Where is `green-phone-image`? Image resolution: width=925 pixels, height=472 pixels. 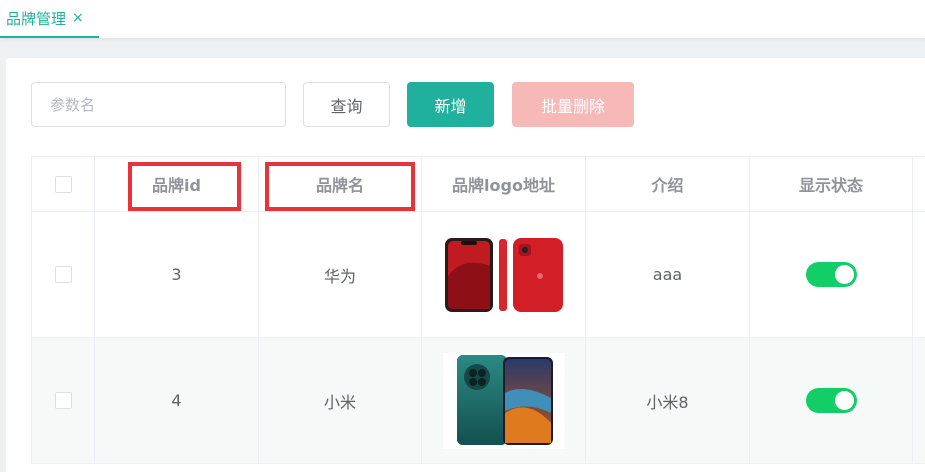 green-phone-image is located at coordinates (503, 400).